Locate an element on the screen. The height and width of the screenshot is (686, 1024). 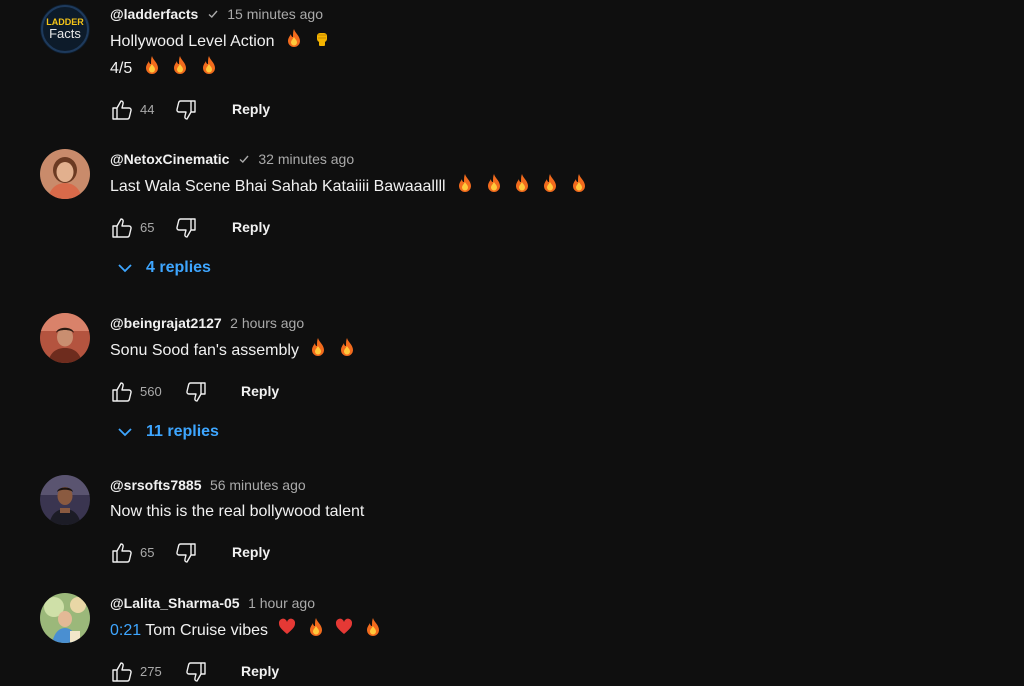
comment-text-line: 4/5 is located at coordinates (121, 68).